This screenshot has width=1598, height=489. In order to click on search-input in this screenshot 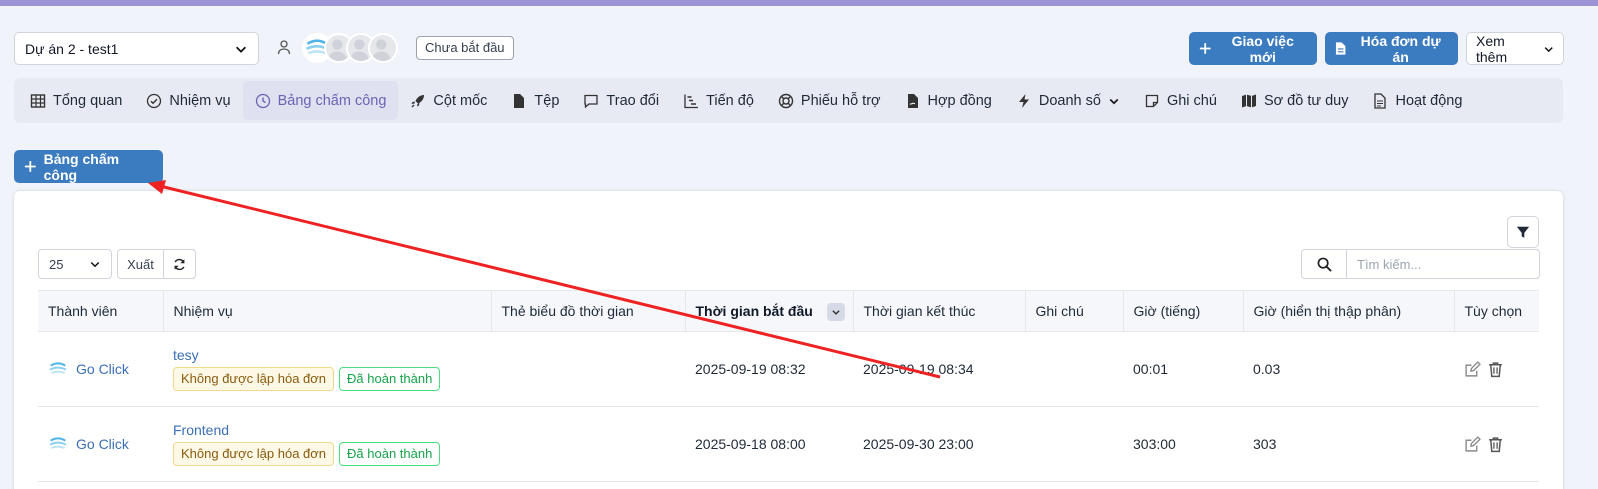, I will do `click(1443, 264)`.